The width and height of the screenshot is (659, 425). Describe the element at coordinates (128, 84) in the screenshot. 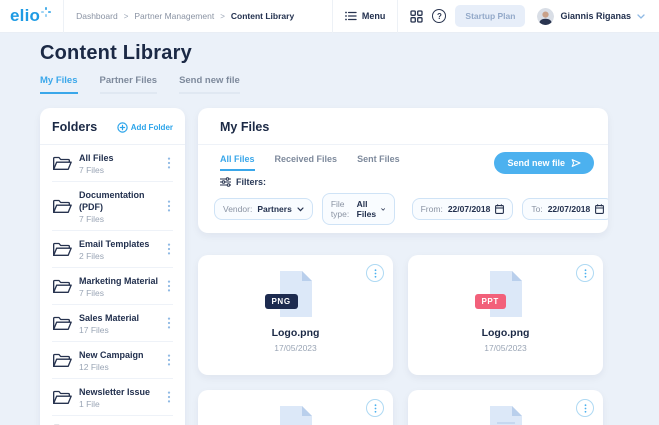

I see `tab-partner-files: Partner Files` at that location.